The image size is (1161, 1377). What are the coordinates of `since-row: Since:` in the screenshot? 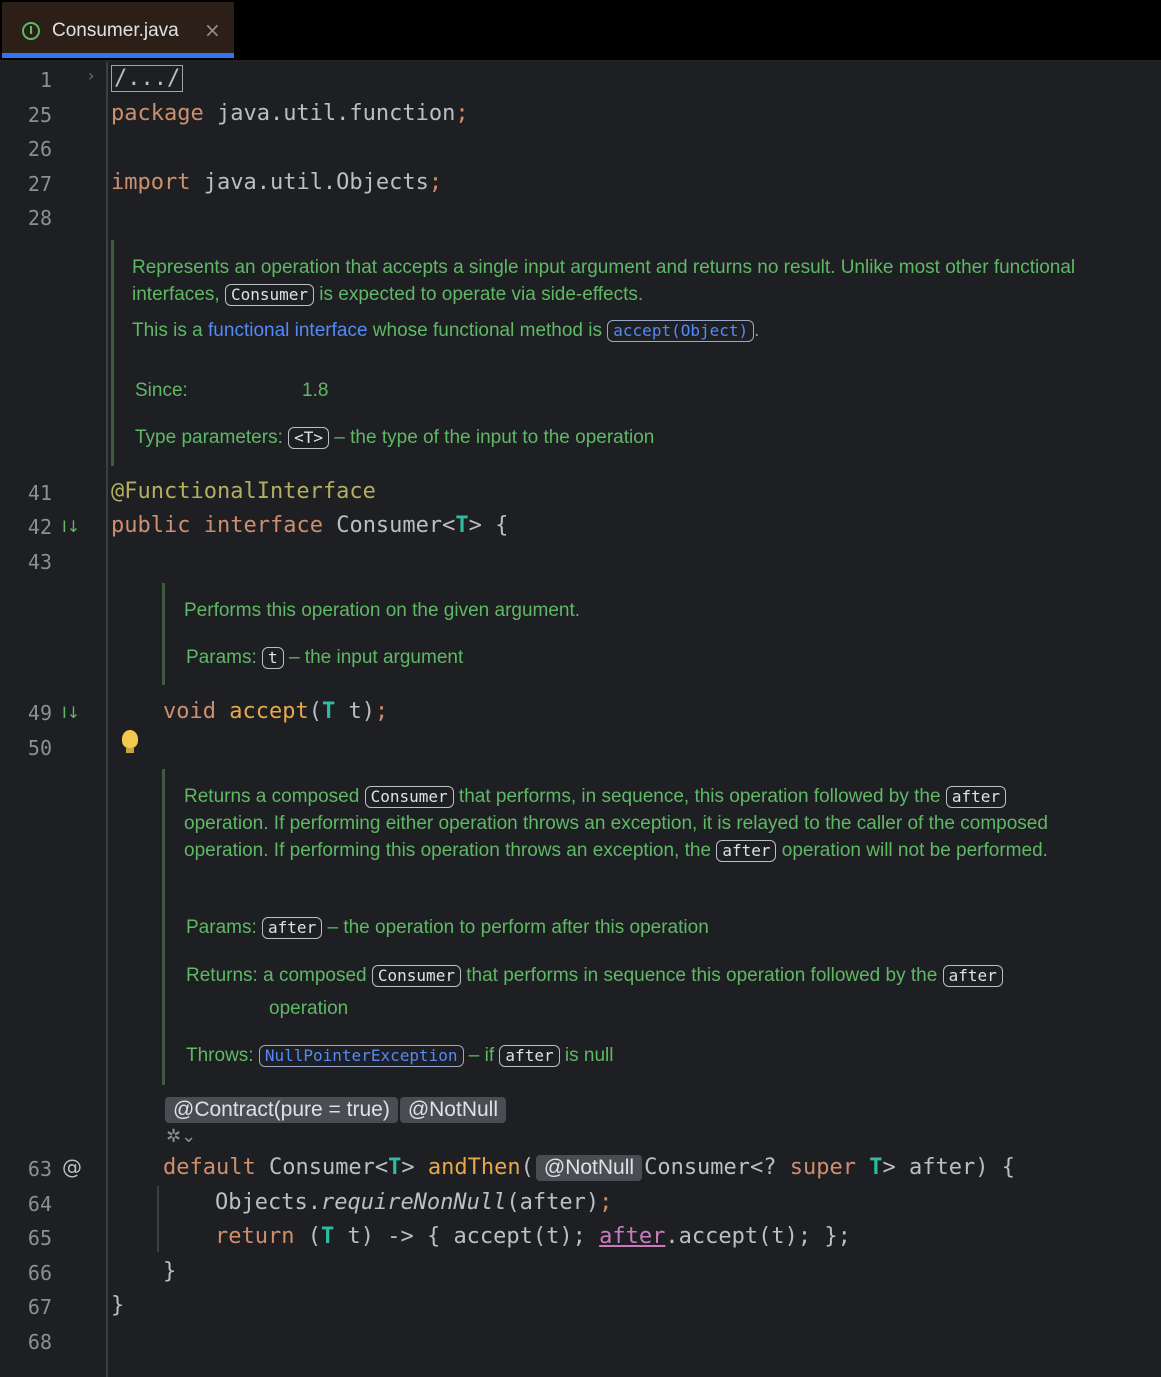 It's located at (161, 390).